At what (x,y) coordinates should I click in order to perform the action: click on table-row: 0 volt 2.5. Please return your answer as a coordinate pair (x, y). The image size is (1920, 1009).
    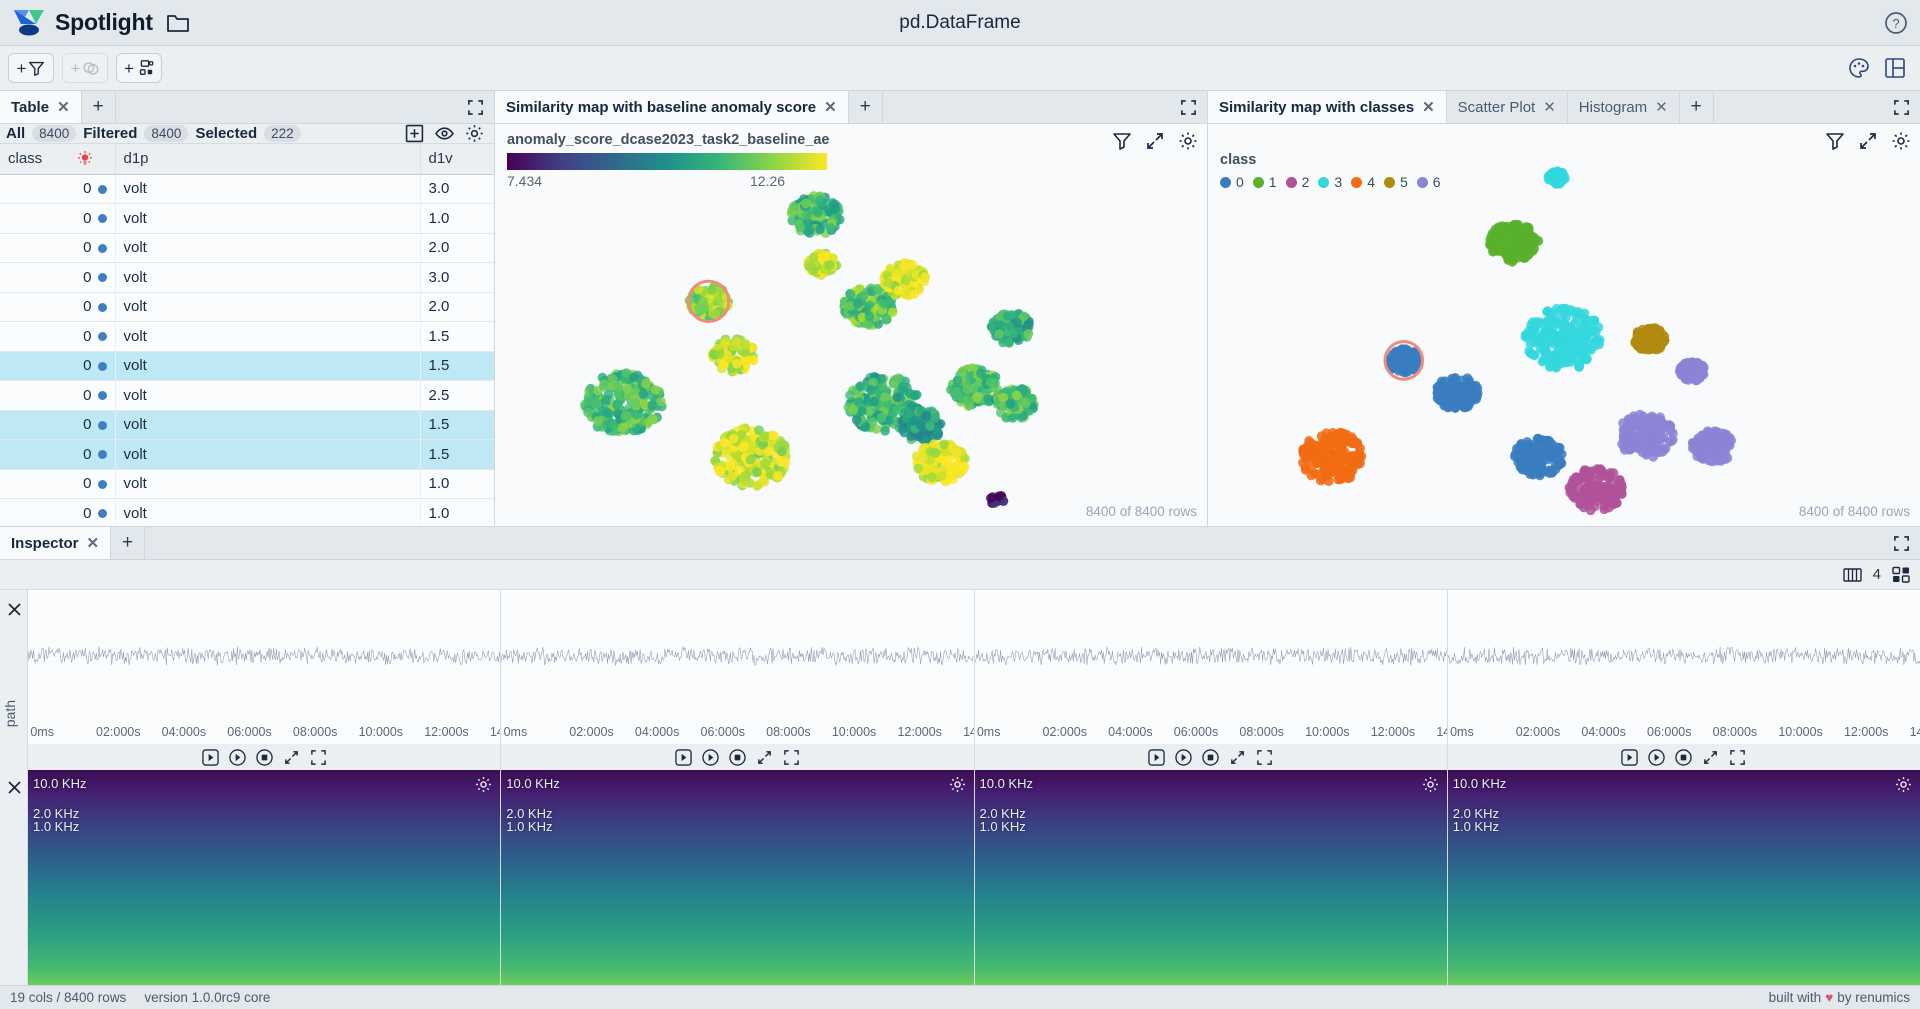
    Looking at the image, I should click on (247, 395).